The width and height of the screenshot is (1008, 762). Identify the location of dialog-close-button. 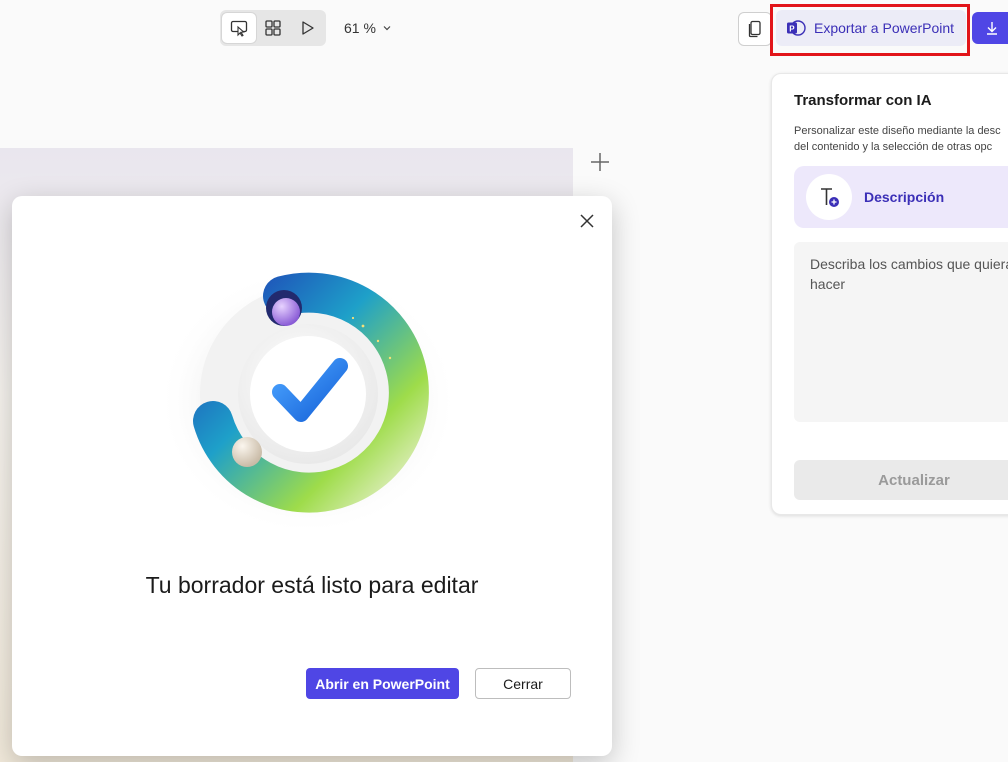
(587, 221).